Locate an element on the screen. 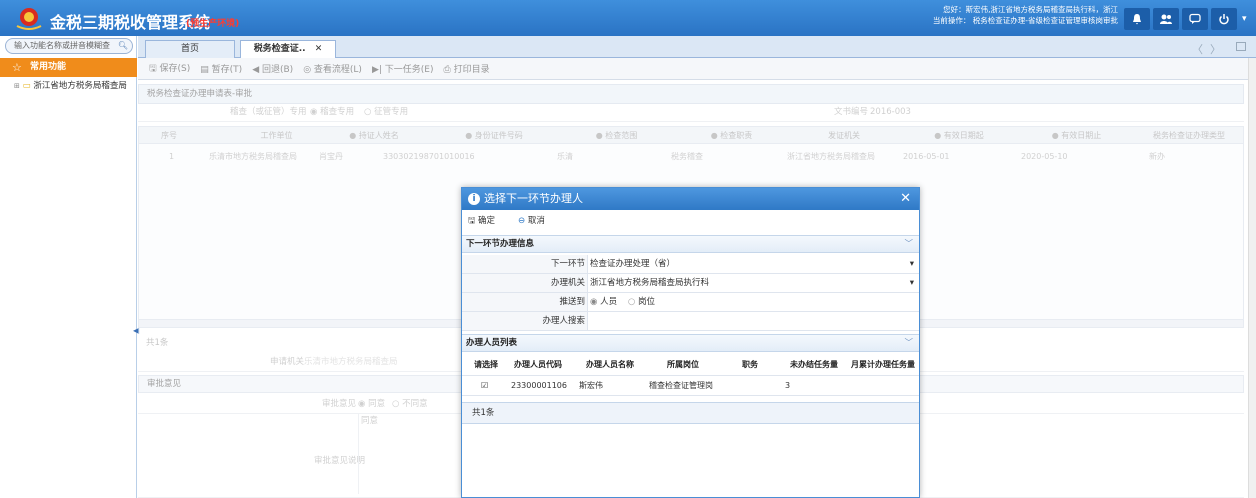 Image resolution: width=1256 pixels, height=498 pixels. tab-tax-inspection: 税务检查证.. ✕ is located at coordinates (288, 49).